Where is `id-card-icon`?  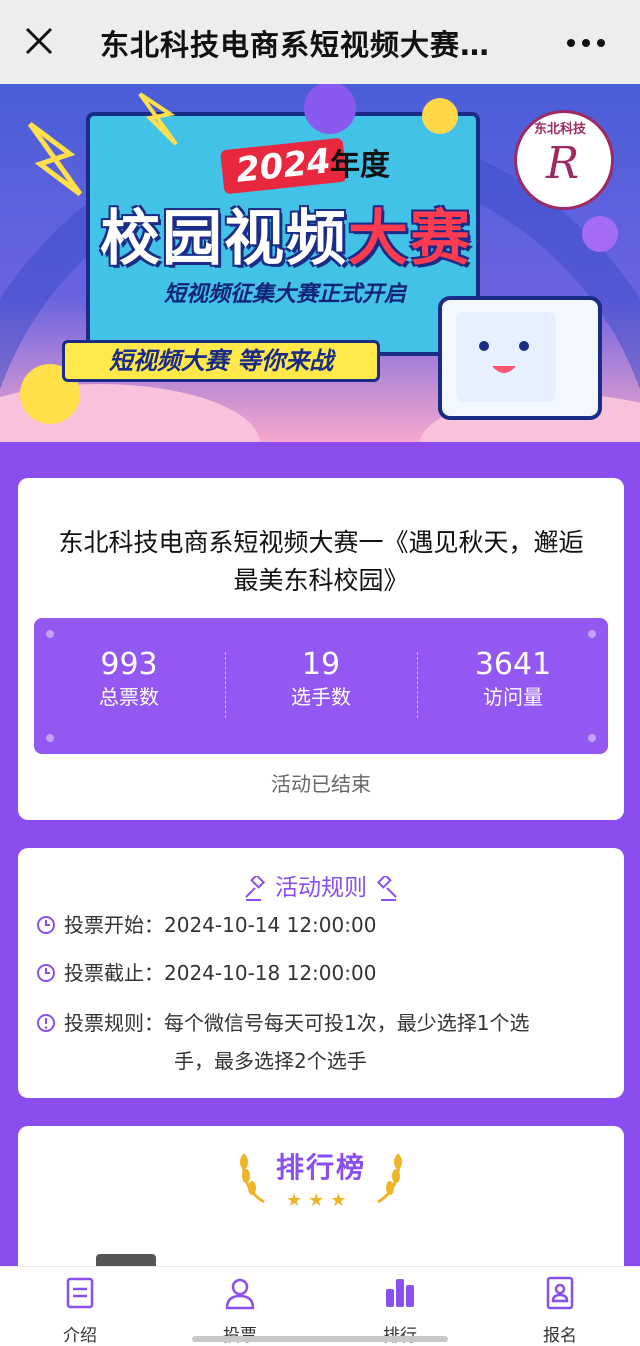 id-card-icon is located at coordinates (560, 1293).